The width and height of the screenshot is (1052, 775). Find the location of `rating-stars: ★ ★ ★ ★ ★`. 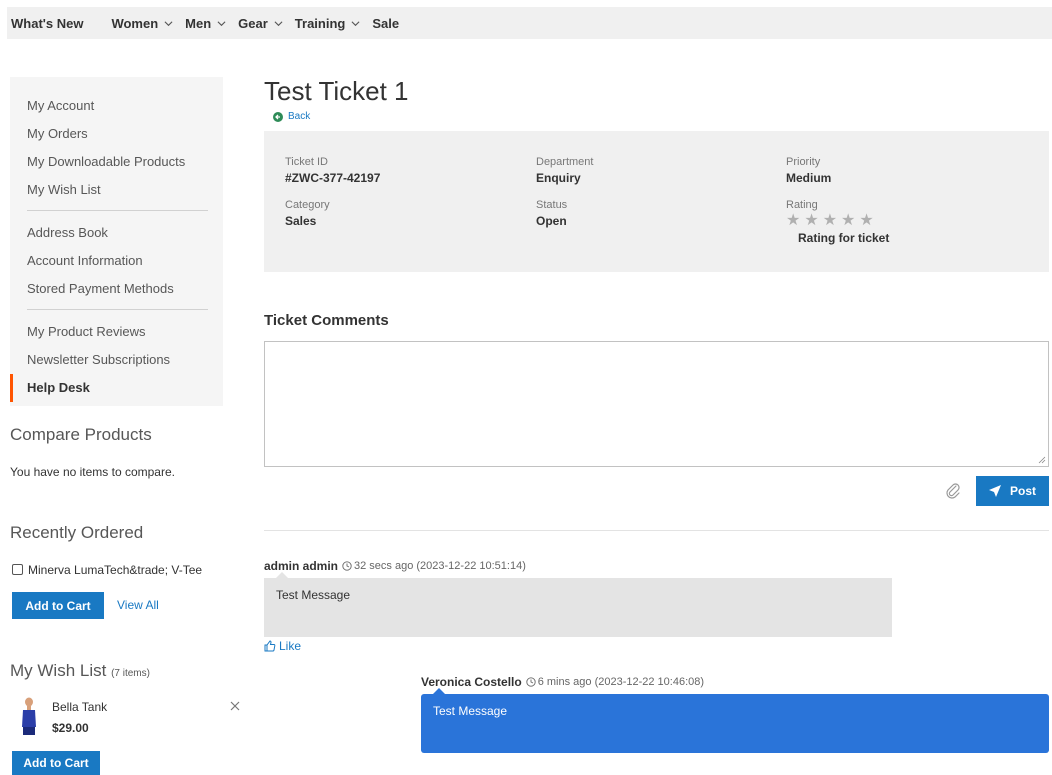

rating-stars: ★ ★ ★ ★ ★ is located at coordinates (837, 221).